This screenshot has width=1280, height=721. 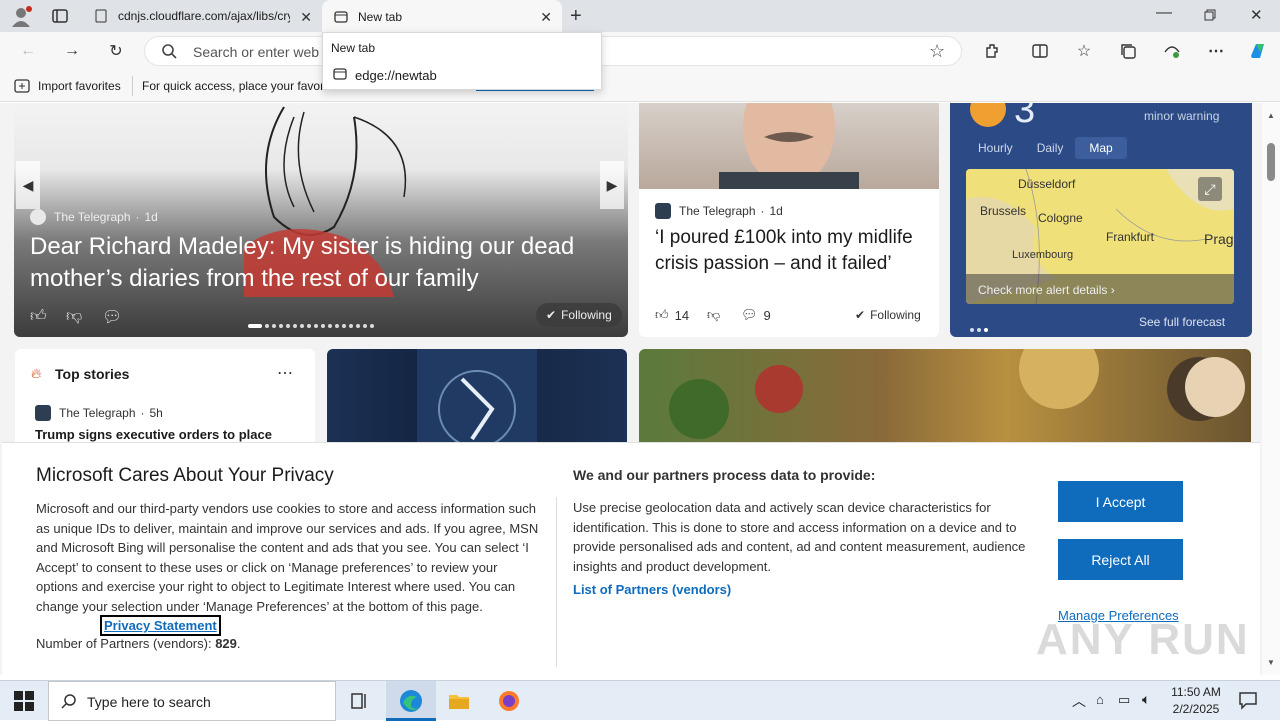 I want to click on refresh-icon: ↻, so click(x=116, y=51).